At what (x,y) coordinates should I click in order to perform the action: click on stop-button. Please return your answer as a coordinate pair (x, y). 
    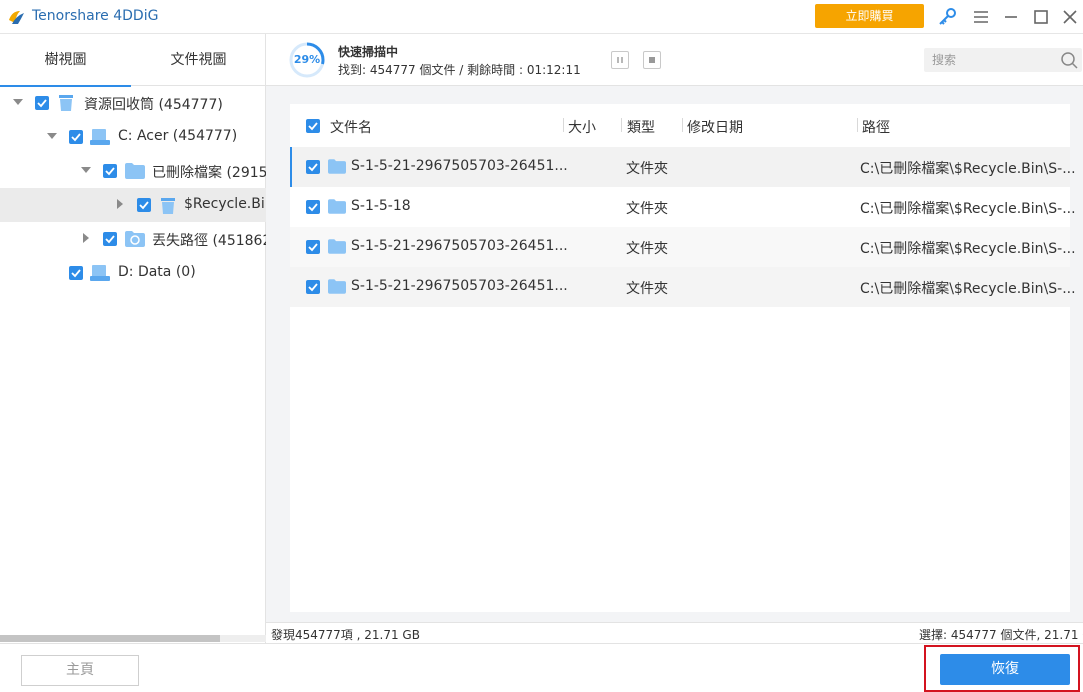
    Looking at the image, I should click on (652, 60).